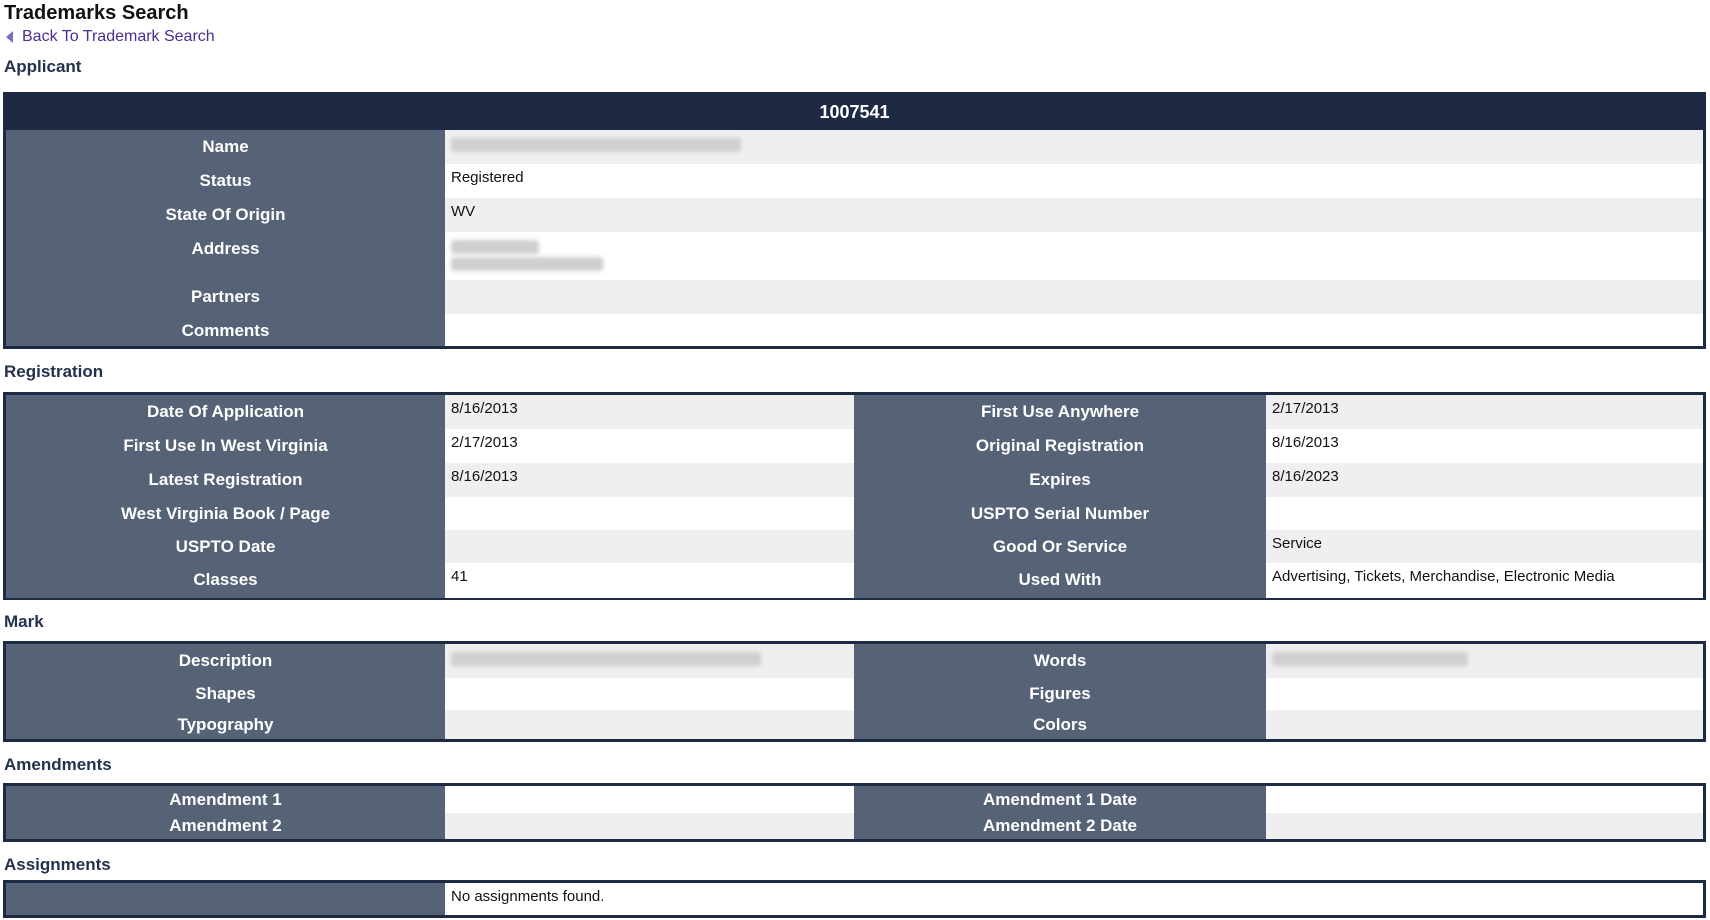 This screenshot has width=1710, height=920. What do you see at coordinates (606, 659) in the screenshot?
I see `redacted-description` at bounding box center [606, 659].